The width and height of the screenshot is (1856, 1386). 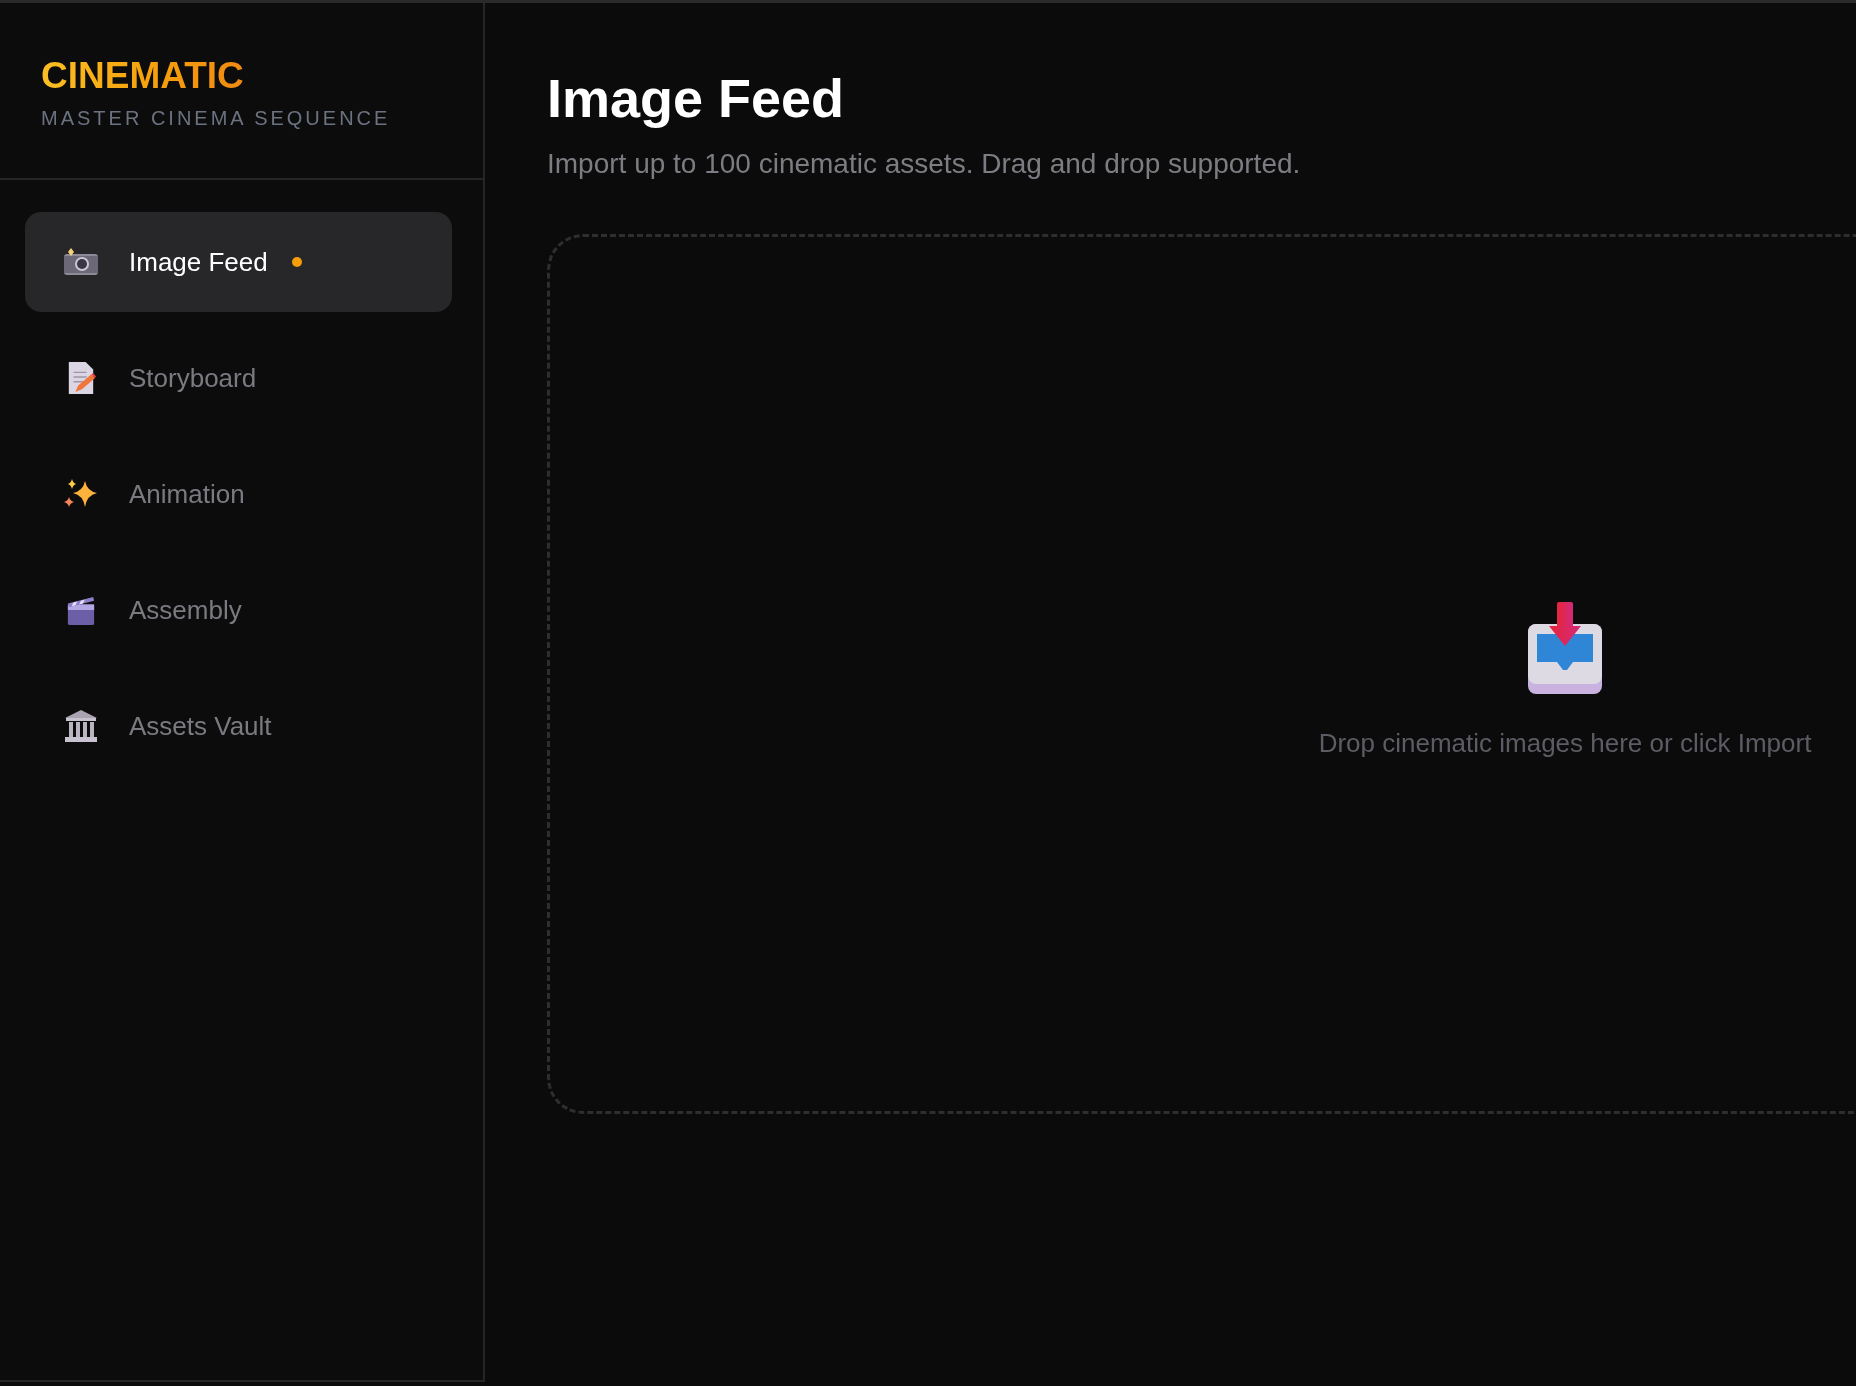 I want to click on page-subtitle: Import up to 100 cinematic assets. Drag and drop supported., so click(x=924, y=164).